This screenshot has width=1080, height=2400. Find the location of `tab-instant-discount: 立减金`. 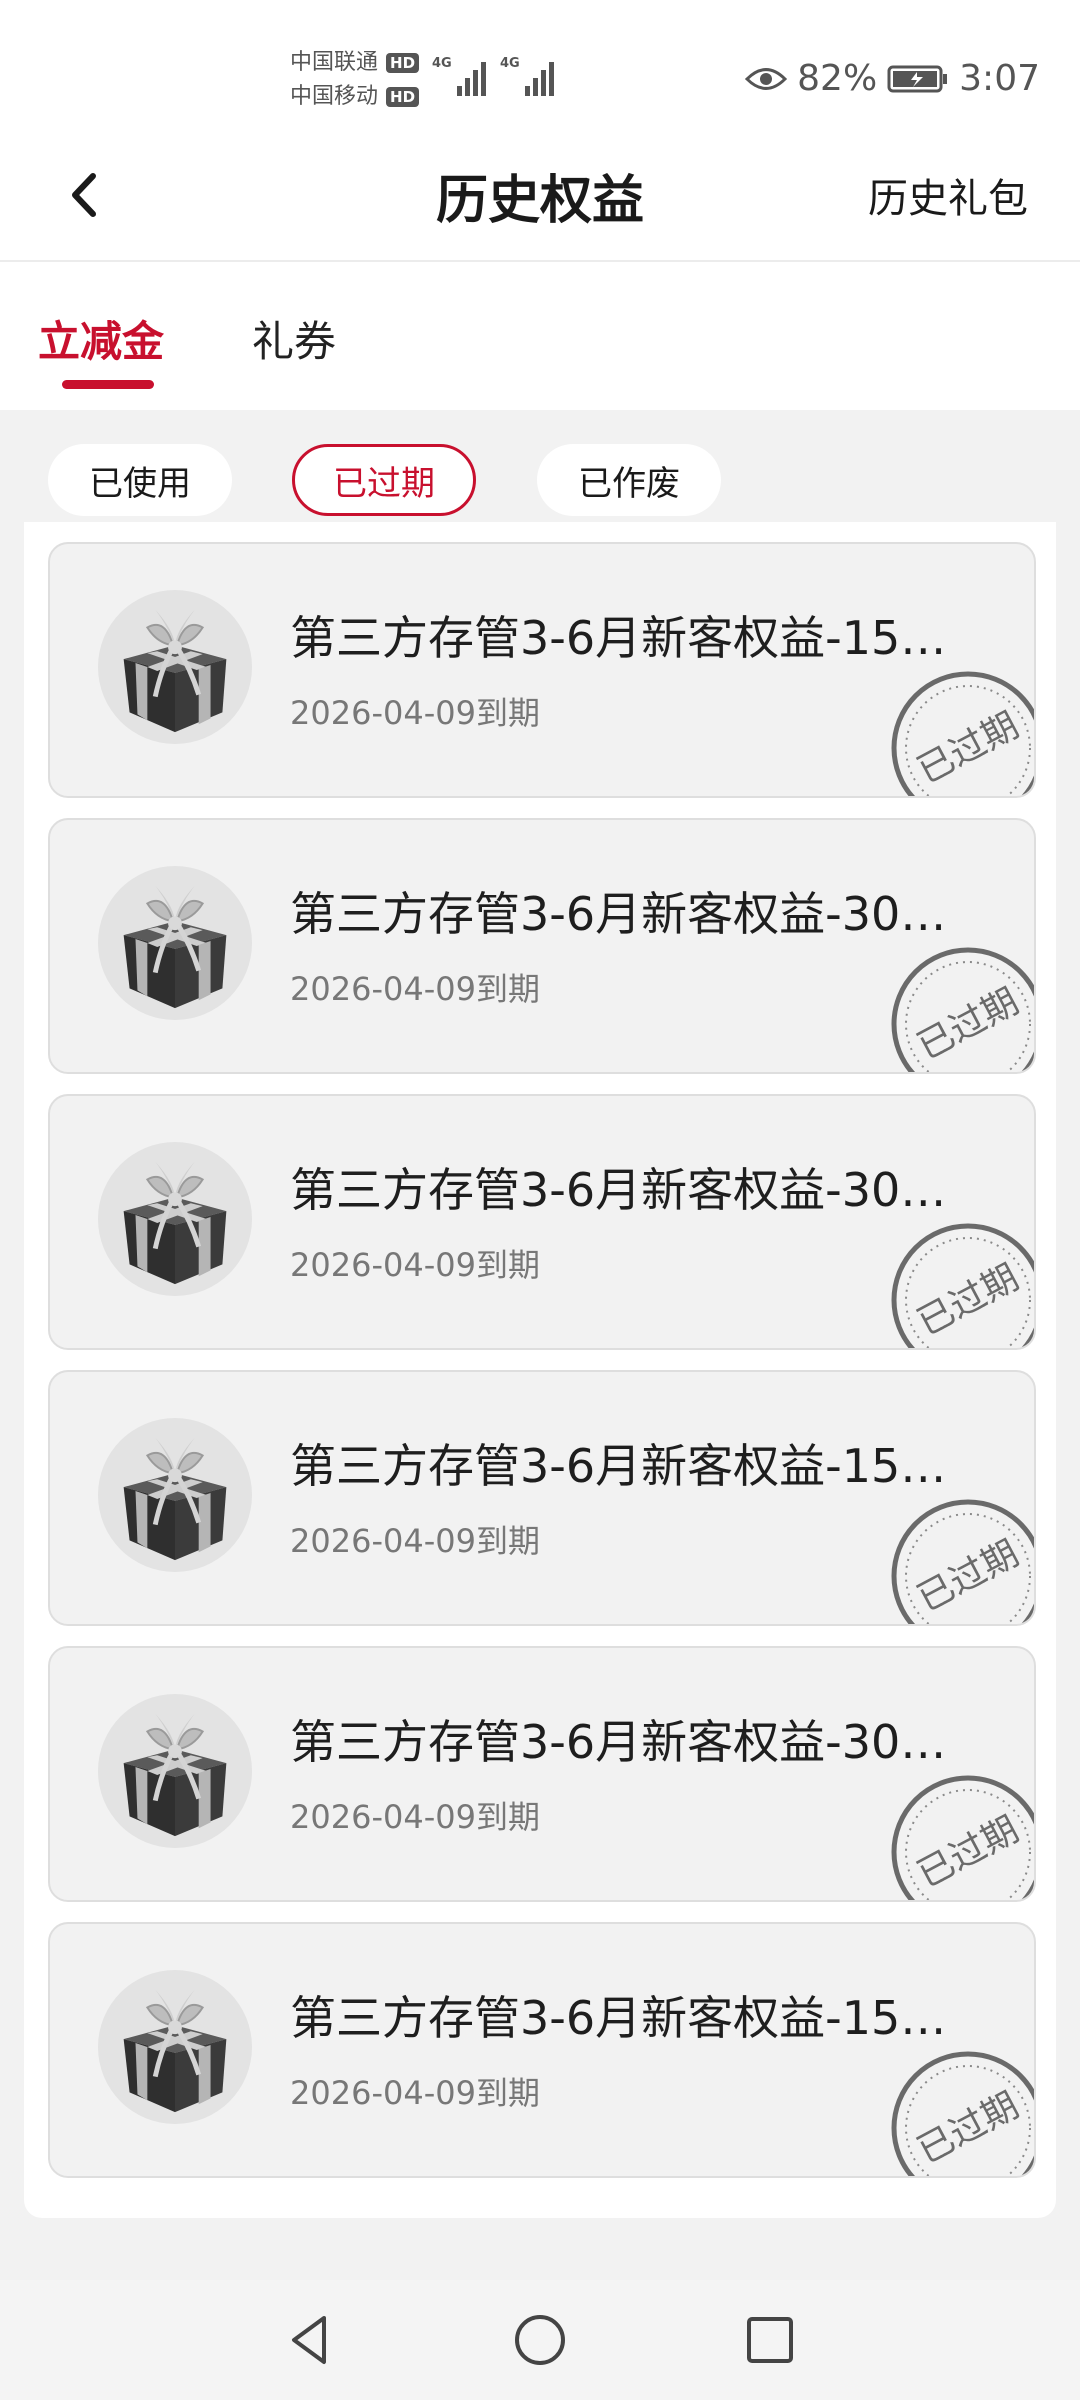

tab-instant-discount: 立减金 is located at coordinates (101, 338).